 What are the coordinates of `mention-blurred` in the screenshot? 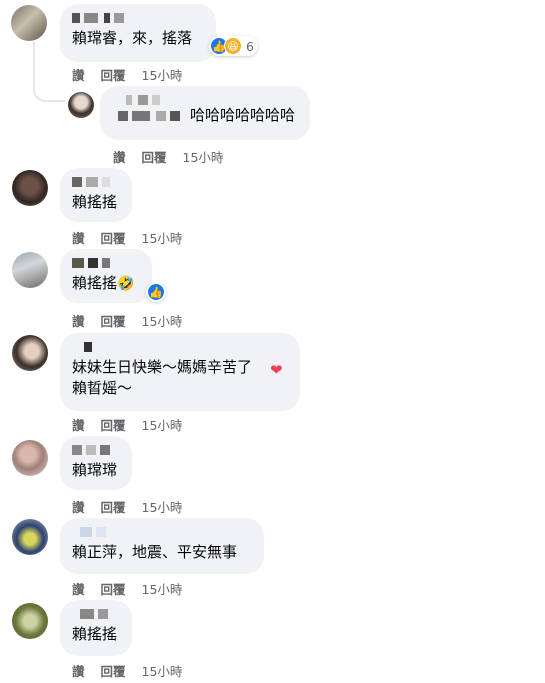 It's located at (148, 115).